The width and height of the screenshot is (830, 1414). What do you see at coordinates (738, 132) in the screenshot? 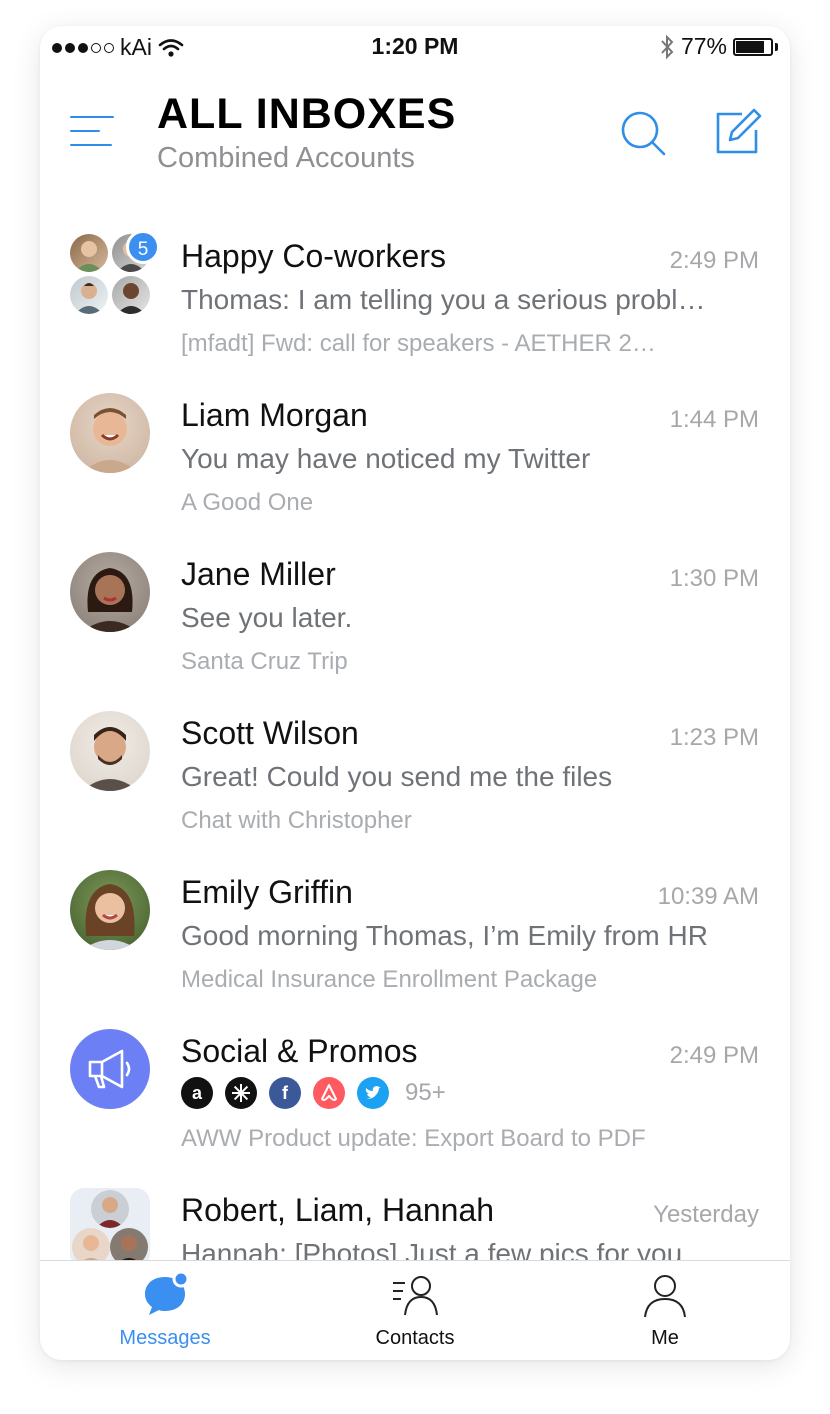
I see `compose-icon` at bounding box center [738, 132].